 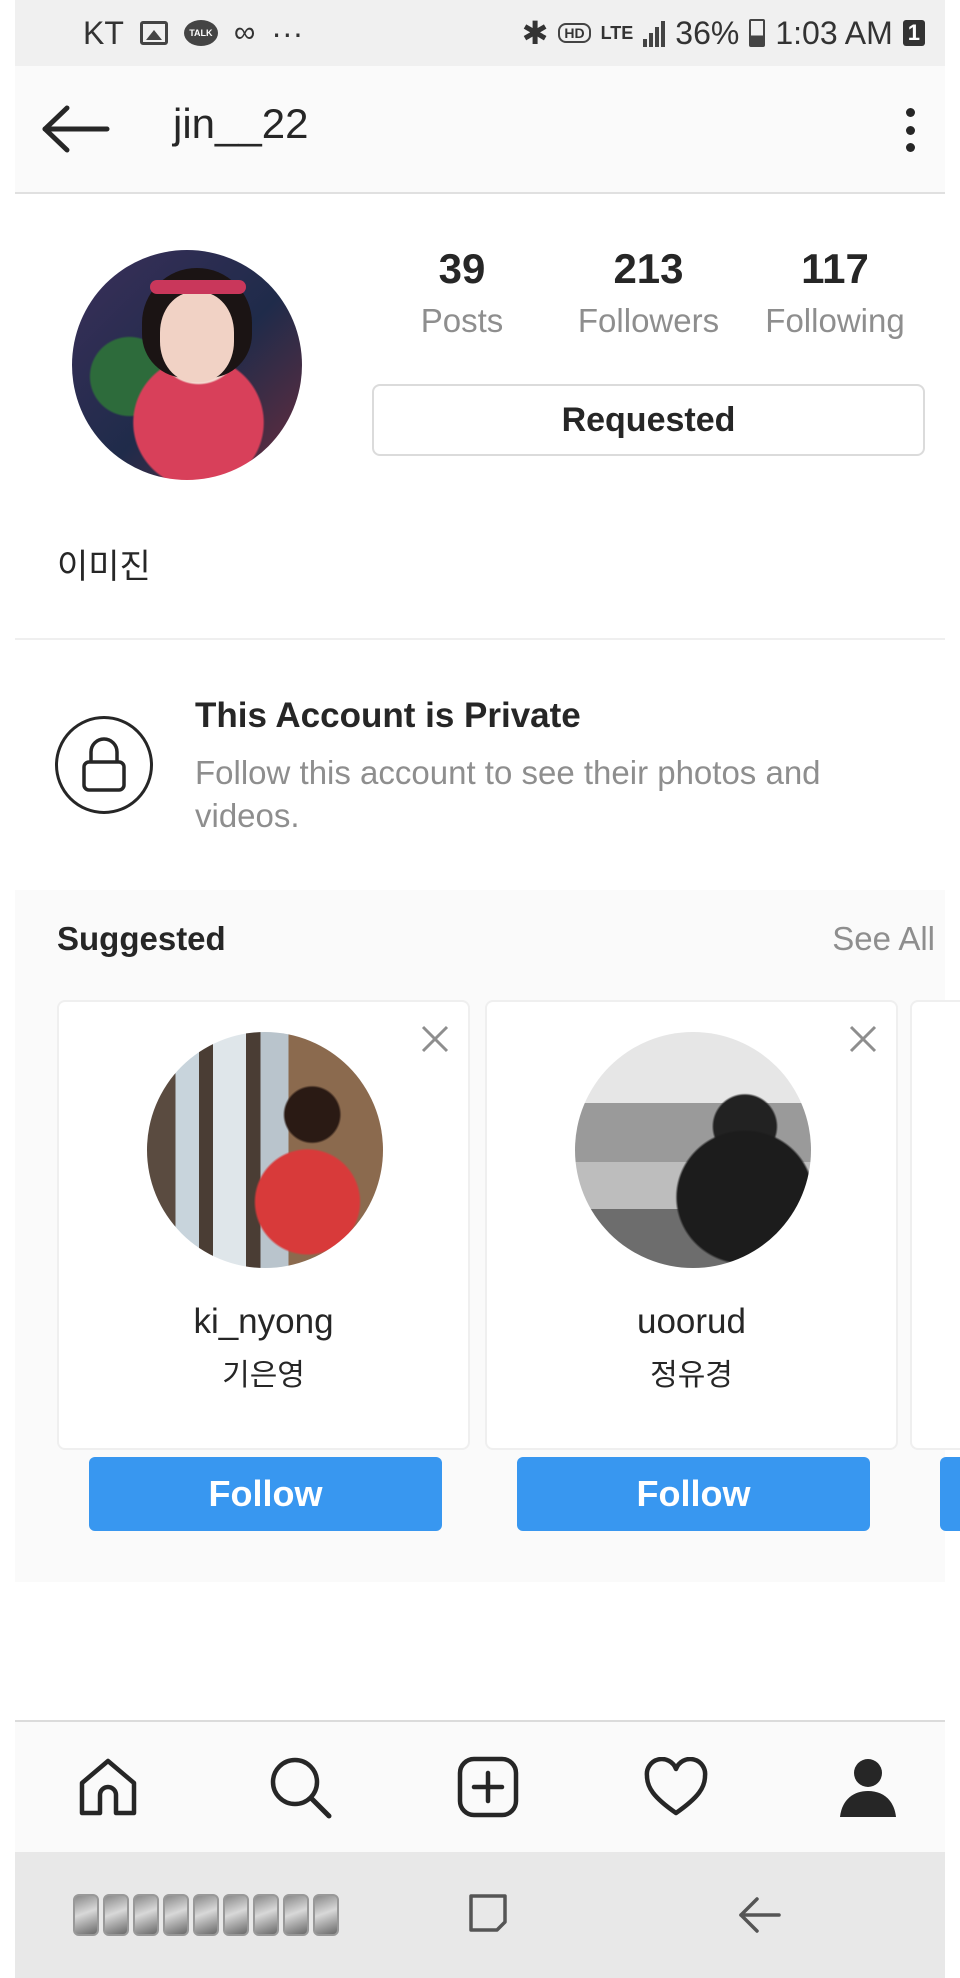 What do you see at coordinates (206, 1915) in the screenshot?
I see `recent-apps-icon` at bounding box center [206, 1915].